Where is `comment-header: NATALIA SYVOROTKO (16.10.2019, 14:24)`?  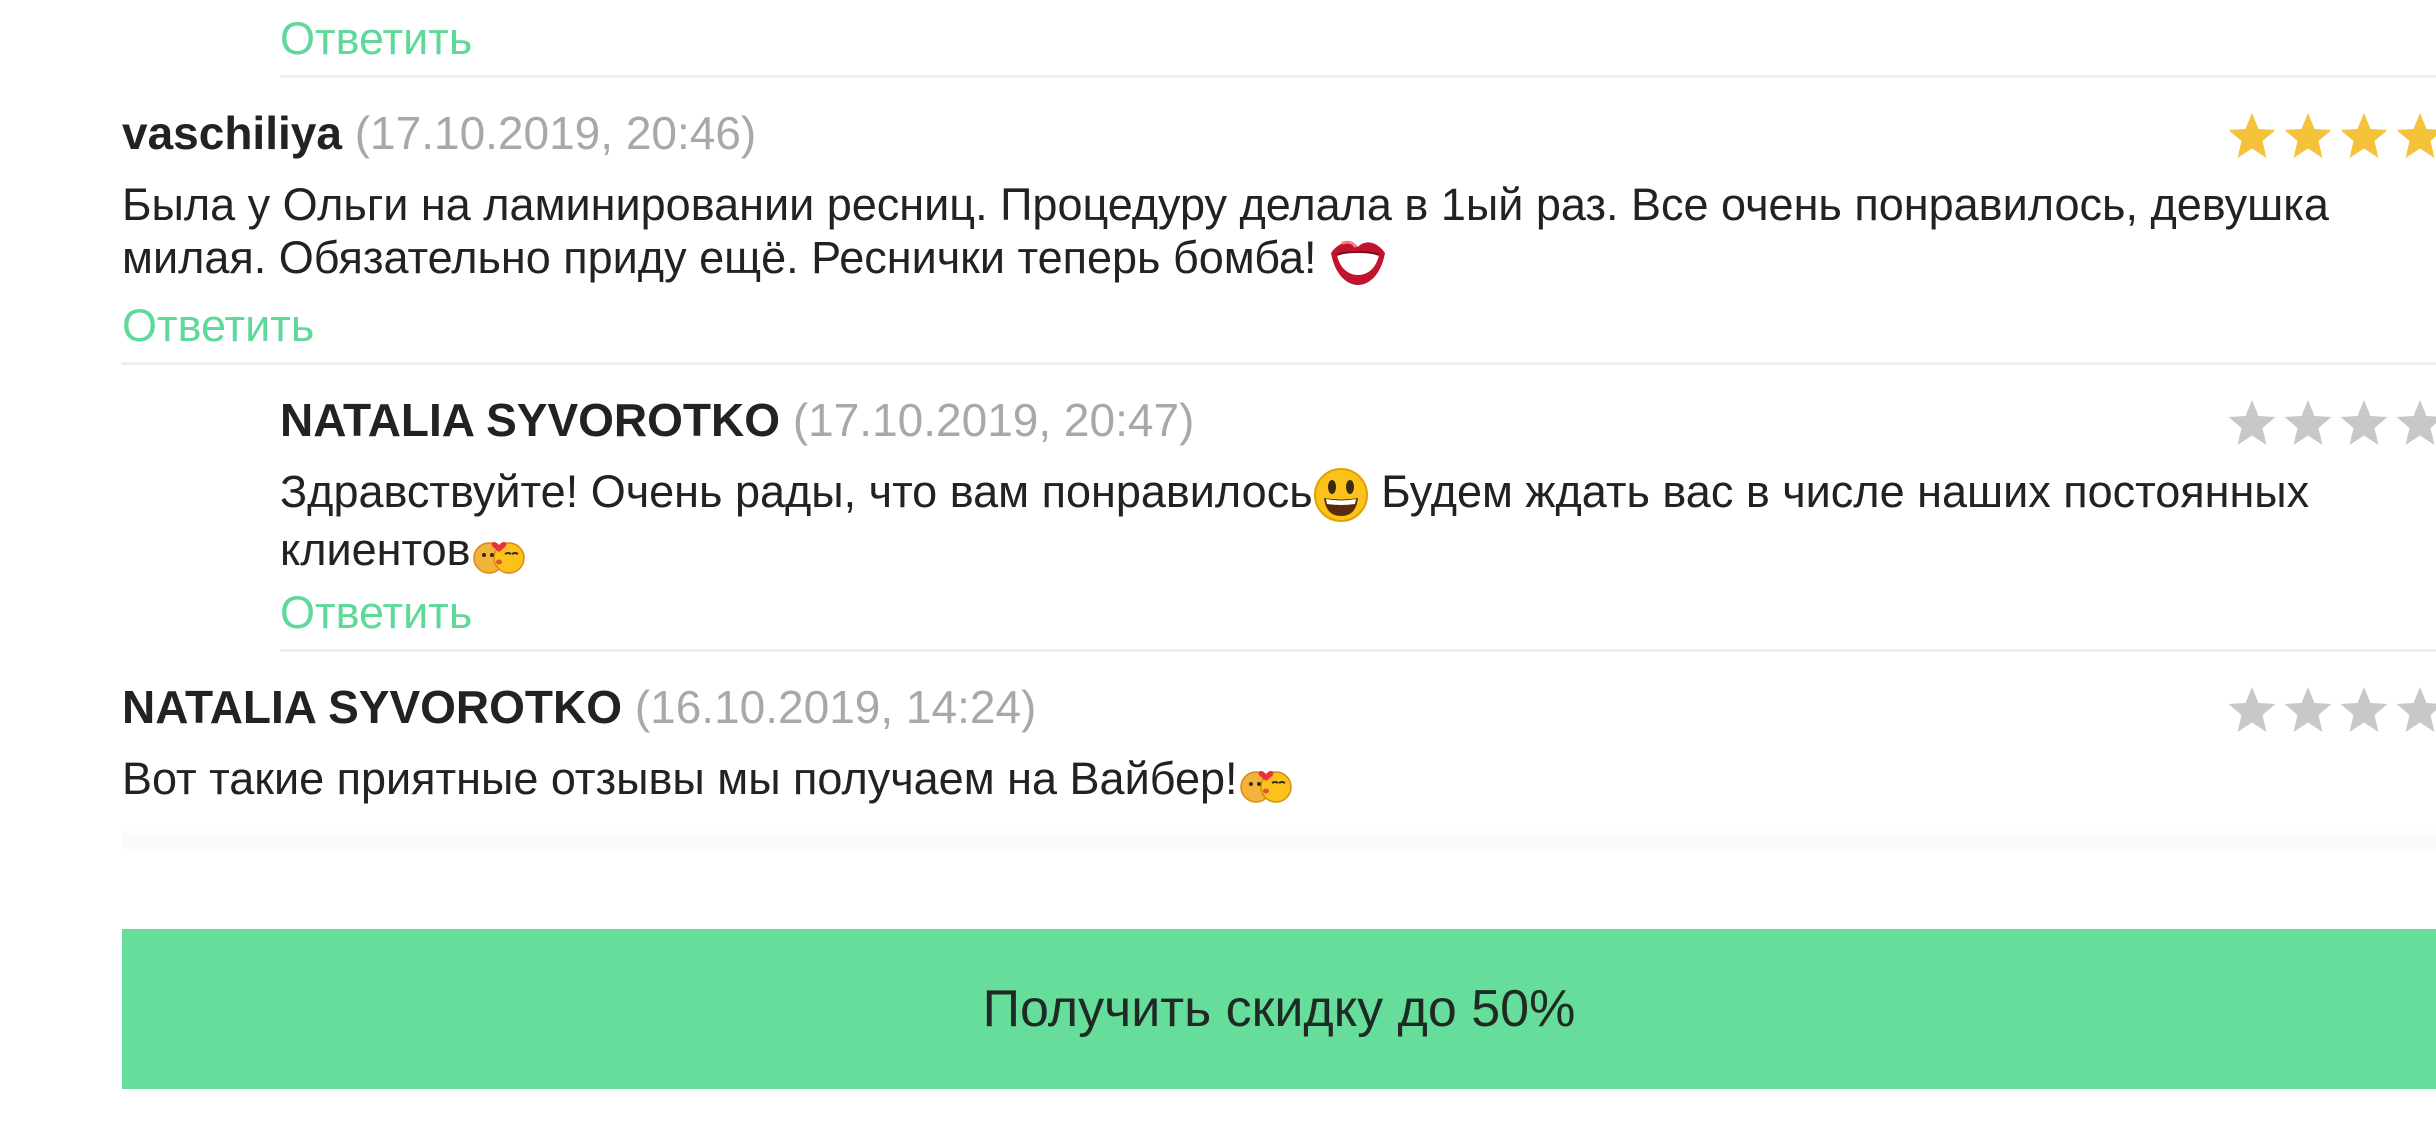
comment-header: NATALIA SYVOROTKO (16.10.2019, 14:24) is located at coordinates (579, 707).